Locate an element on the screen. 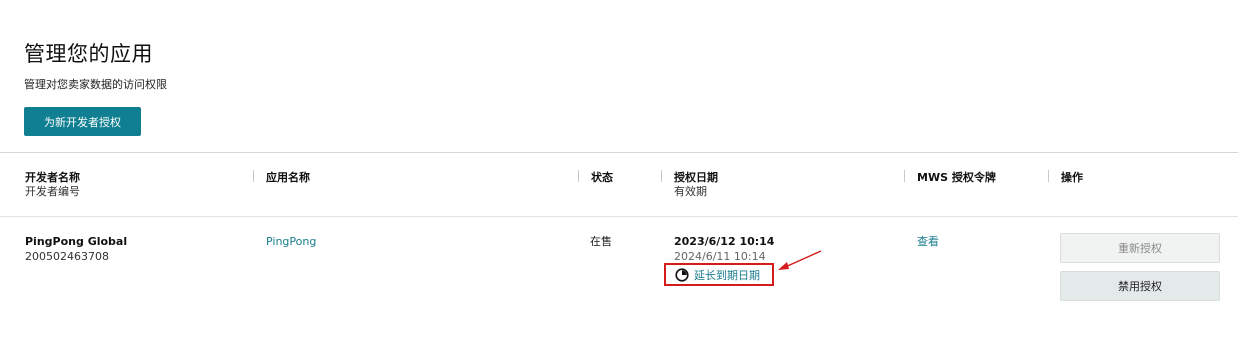  column-header-label: MWS 授权令牌 is located at coordinates (956, 177).